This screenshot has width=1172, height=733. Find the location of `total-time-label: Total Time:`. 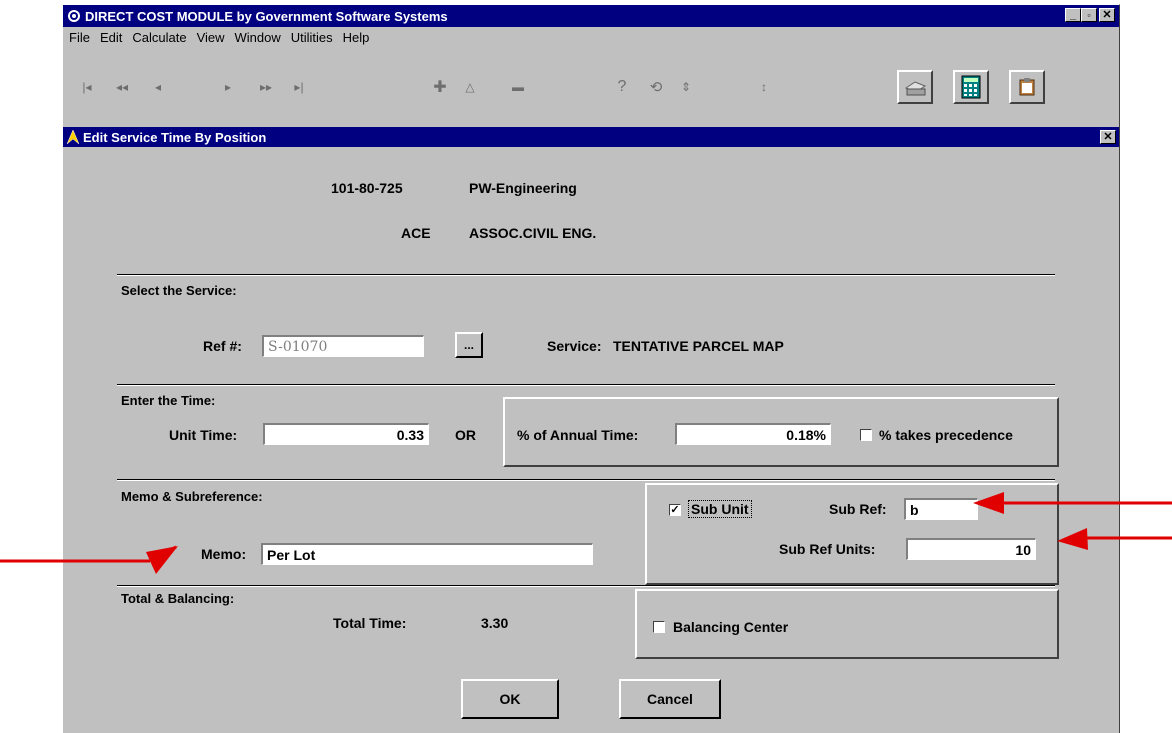

total-time-label: Total Time: is located at coordinates (370, 623).